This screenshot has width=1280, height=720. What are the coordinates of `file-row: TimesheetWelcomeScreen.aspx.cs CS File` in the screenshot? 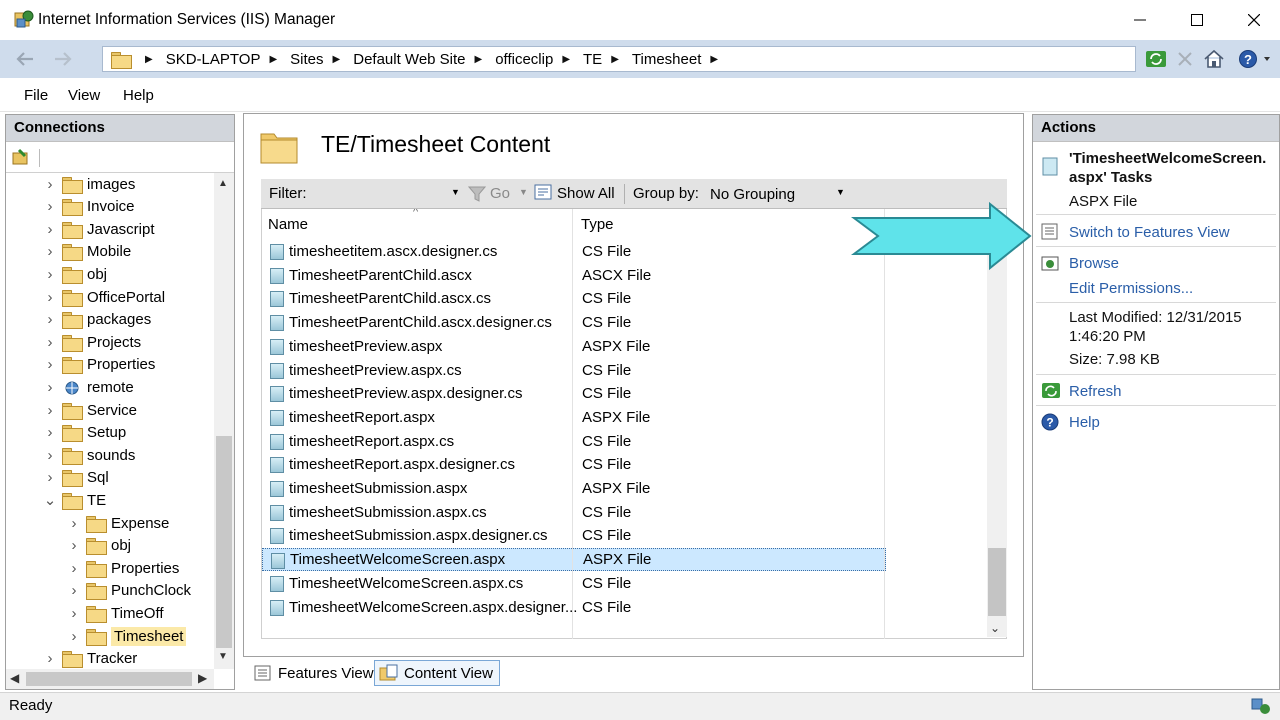 It's located at (574, 583).